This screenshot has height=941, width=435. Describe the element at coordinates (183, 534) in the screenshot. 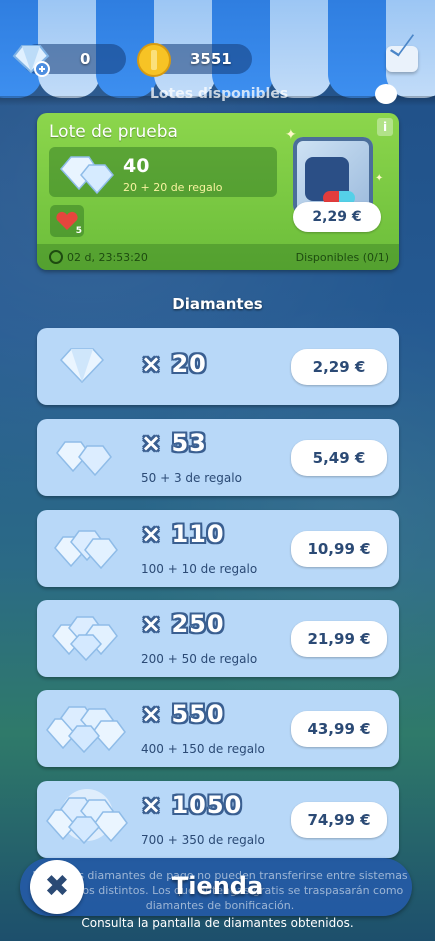

I see `diamond-pack-quantity: × 110` at that location.